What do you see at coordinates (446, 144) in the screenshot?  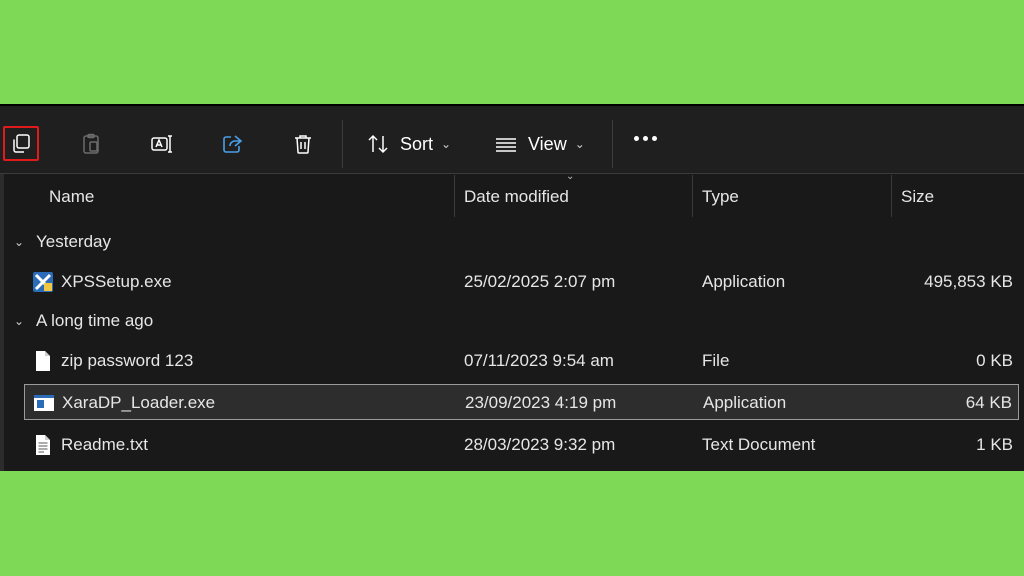 I see `sort-chevron-down-icon: ⌄` at bounding box center [446, 144].